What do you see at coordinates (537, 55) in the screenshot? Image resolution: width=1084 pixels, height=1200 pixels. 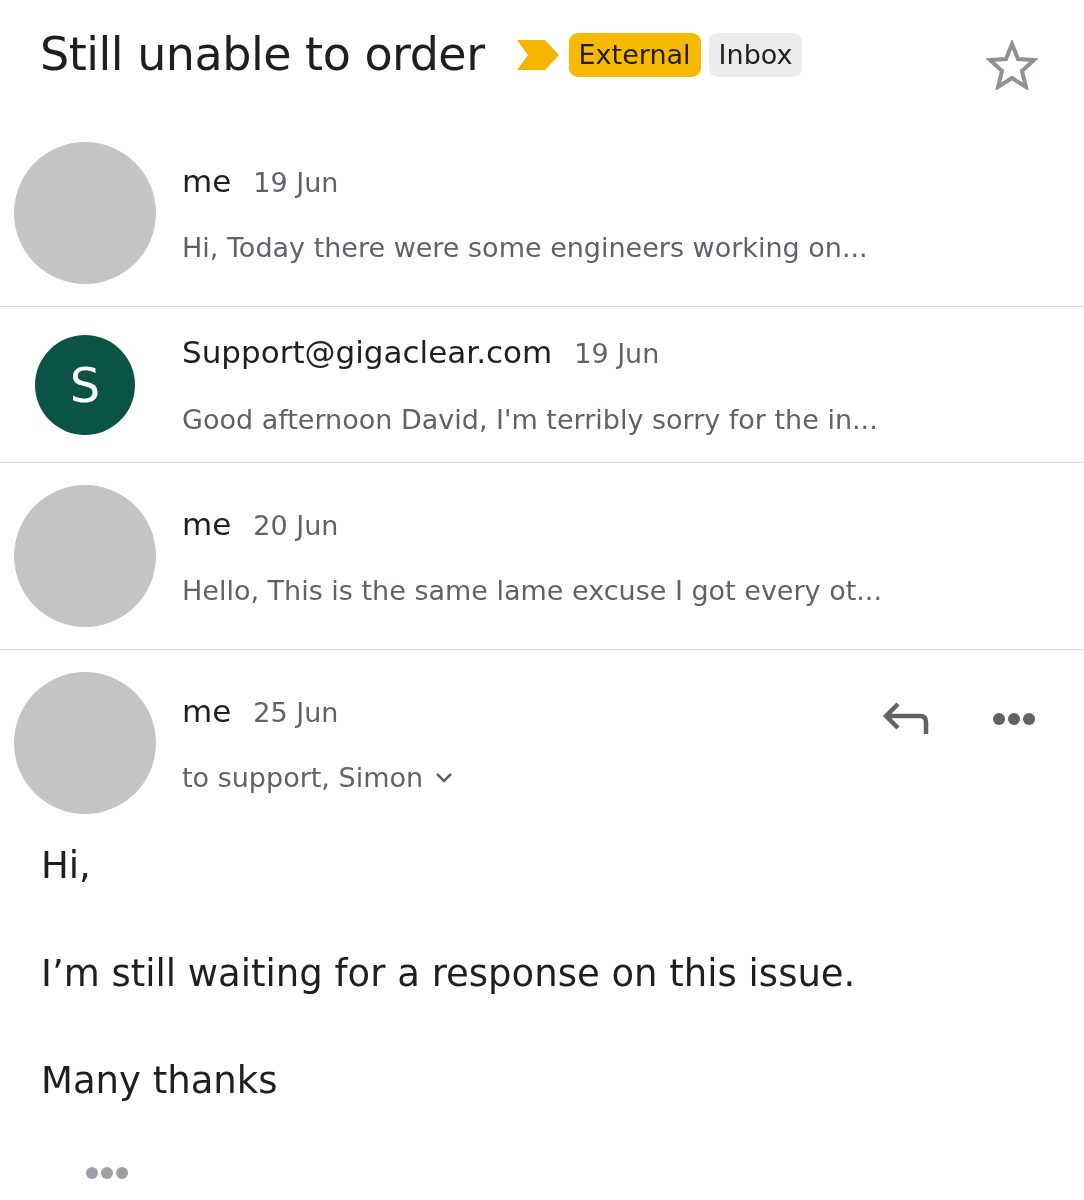 I see `importance-marker-icon` at bounding box center [537, 55].